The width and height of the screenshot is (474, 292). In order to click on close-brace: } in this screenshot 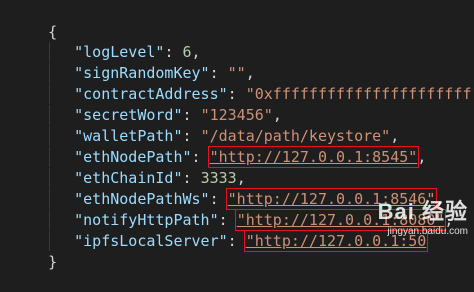, I will do `click(53, 262)`.